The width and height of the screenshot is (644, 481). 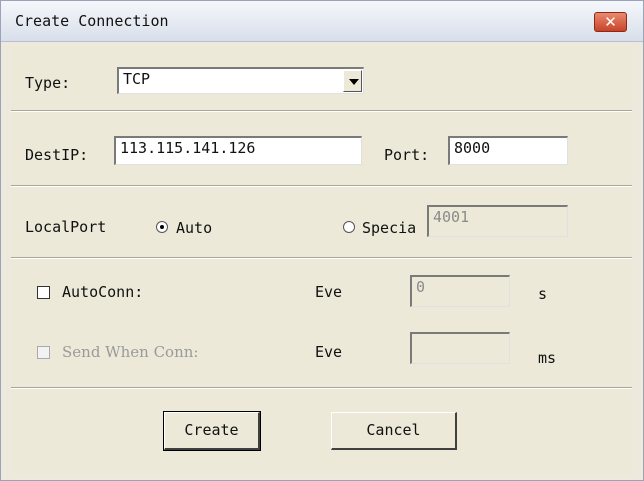 I want to click on destip-label: DestIP:, so click(x=57, y=155).